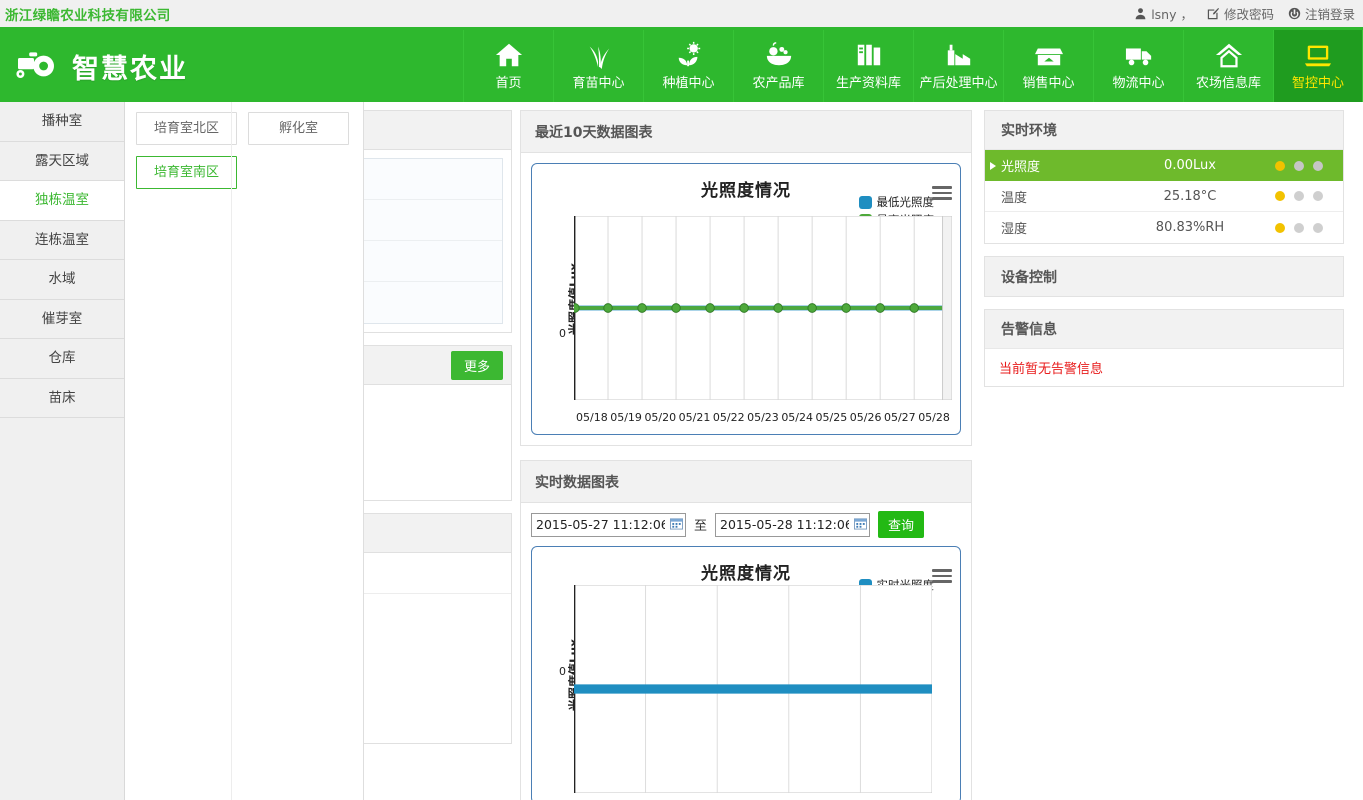  Describe the element at coordinates (868, 83) in the screenshot. I see `nav-label: 生产资料库` at that location.